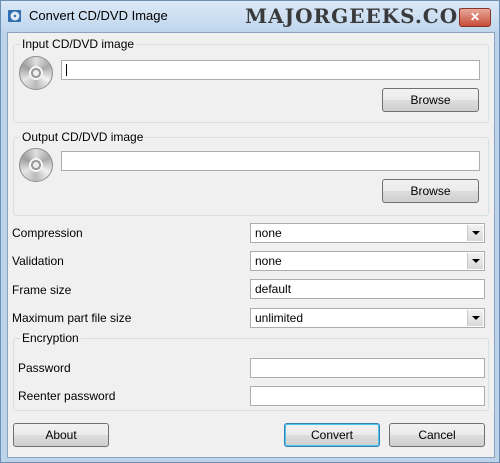 The width and height of the screenshot is (500, 463). What do you see at coordinates (66, 70) in the screenshot?
I see `text-caret` at bounding box center [66, 70].